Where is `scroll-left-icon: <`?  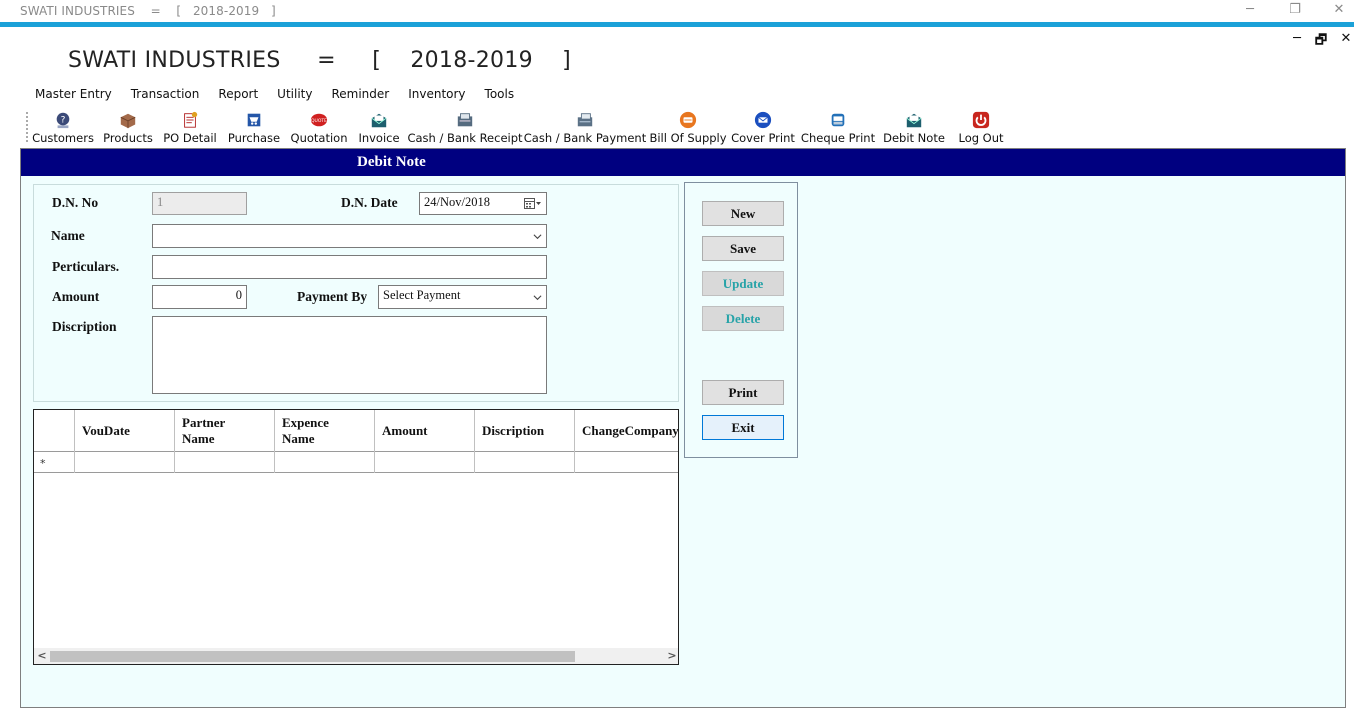 scroll-left-icon: < is located at coordinates (42, 655).